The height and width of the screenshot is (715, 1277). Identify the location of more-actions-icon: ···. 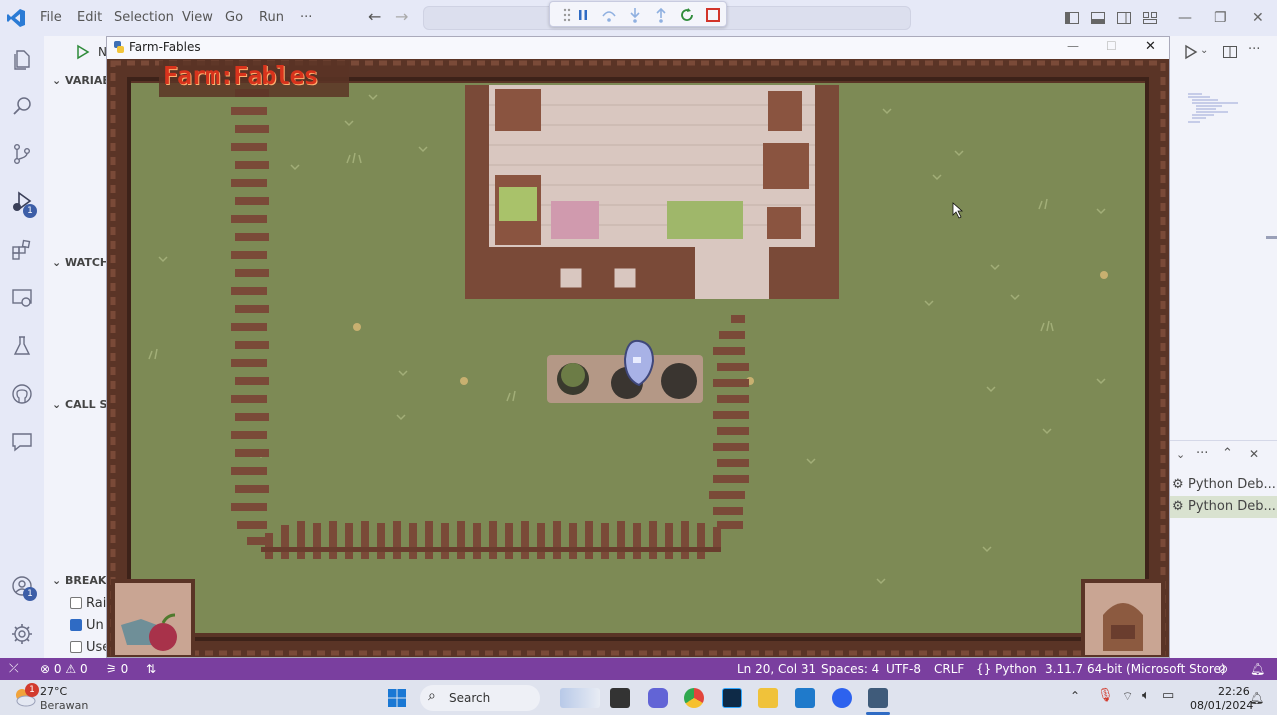
(1254, 49).